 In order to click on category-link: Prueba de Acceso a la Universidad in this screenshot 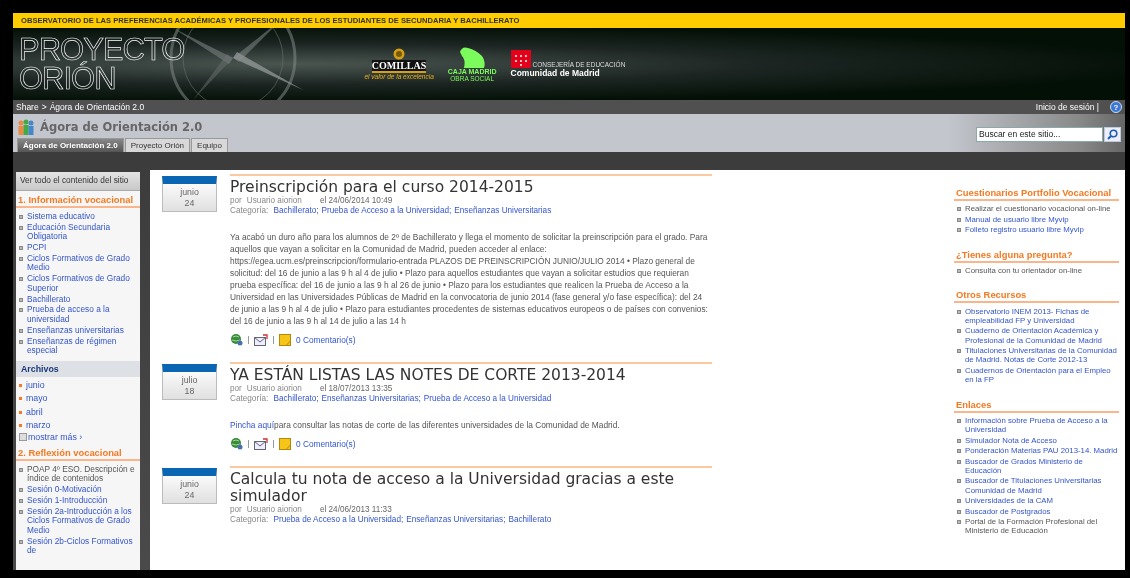, I will do `click(487, 398)`.